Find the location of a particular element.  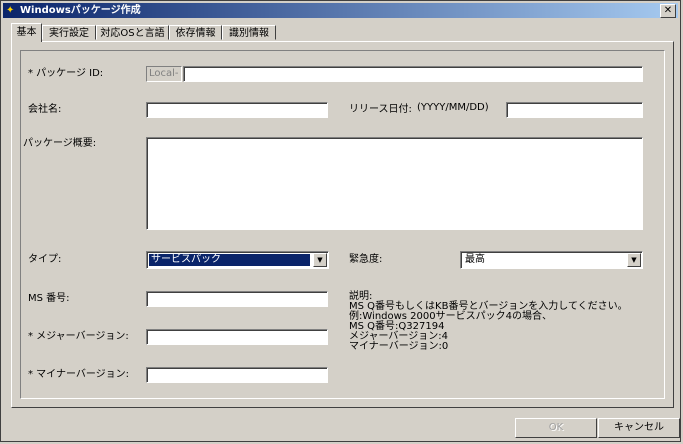

cancel-button: キャンセル is located at coordinates (639, 428).